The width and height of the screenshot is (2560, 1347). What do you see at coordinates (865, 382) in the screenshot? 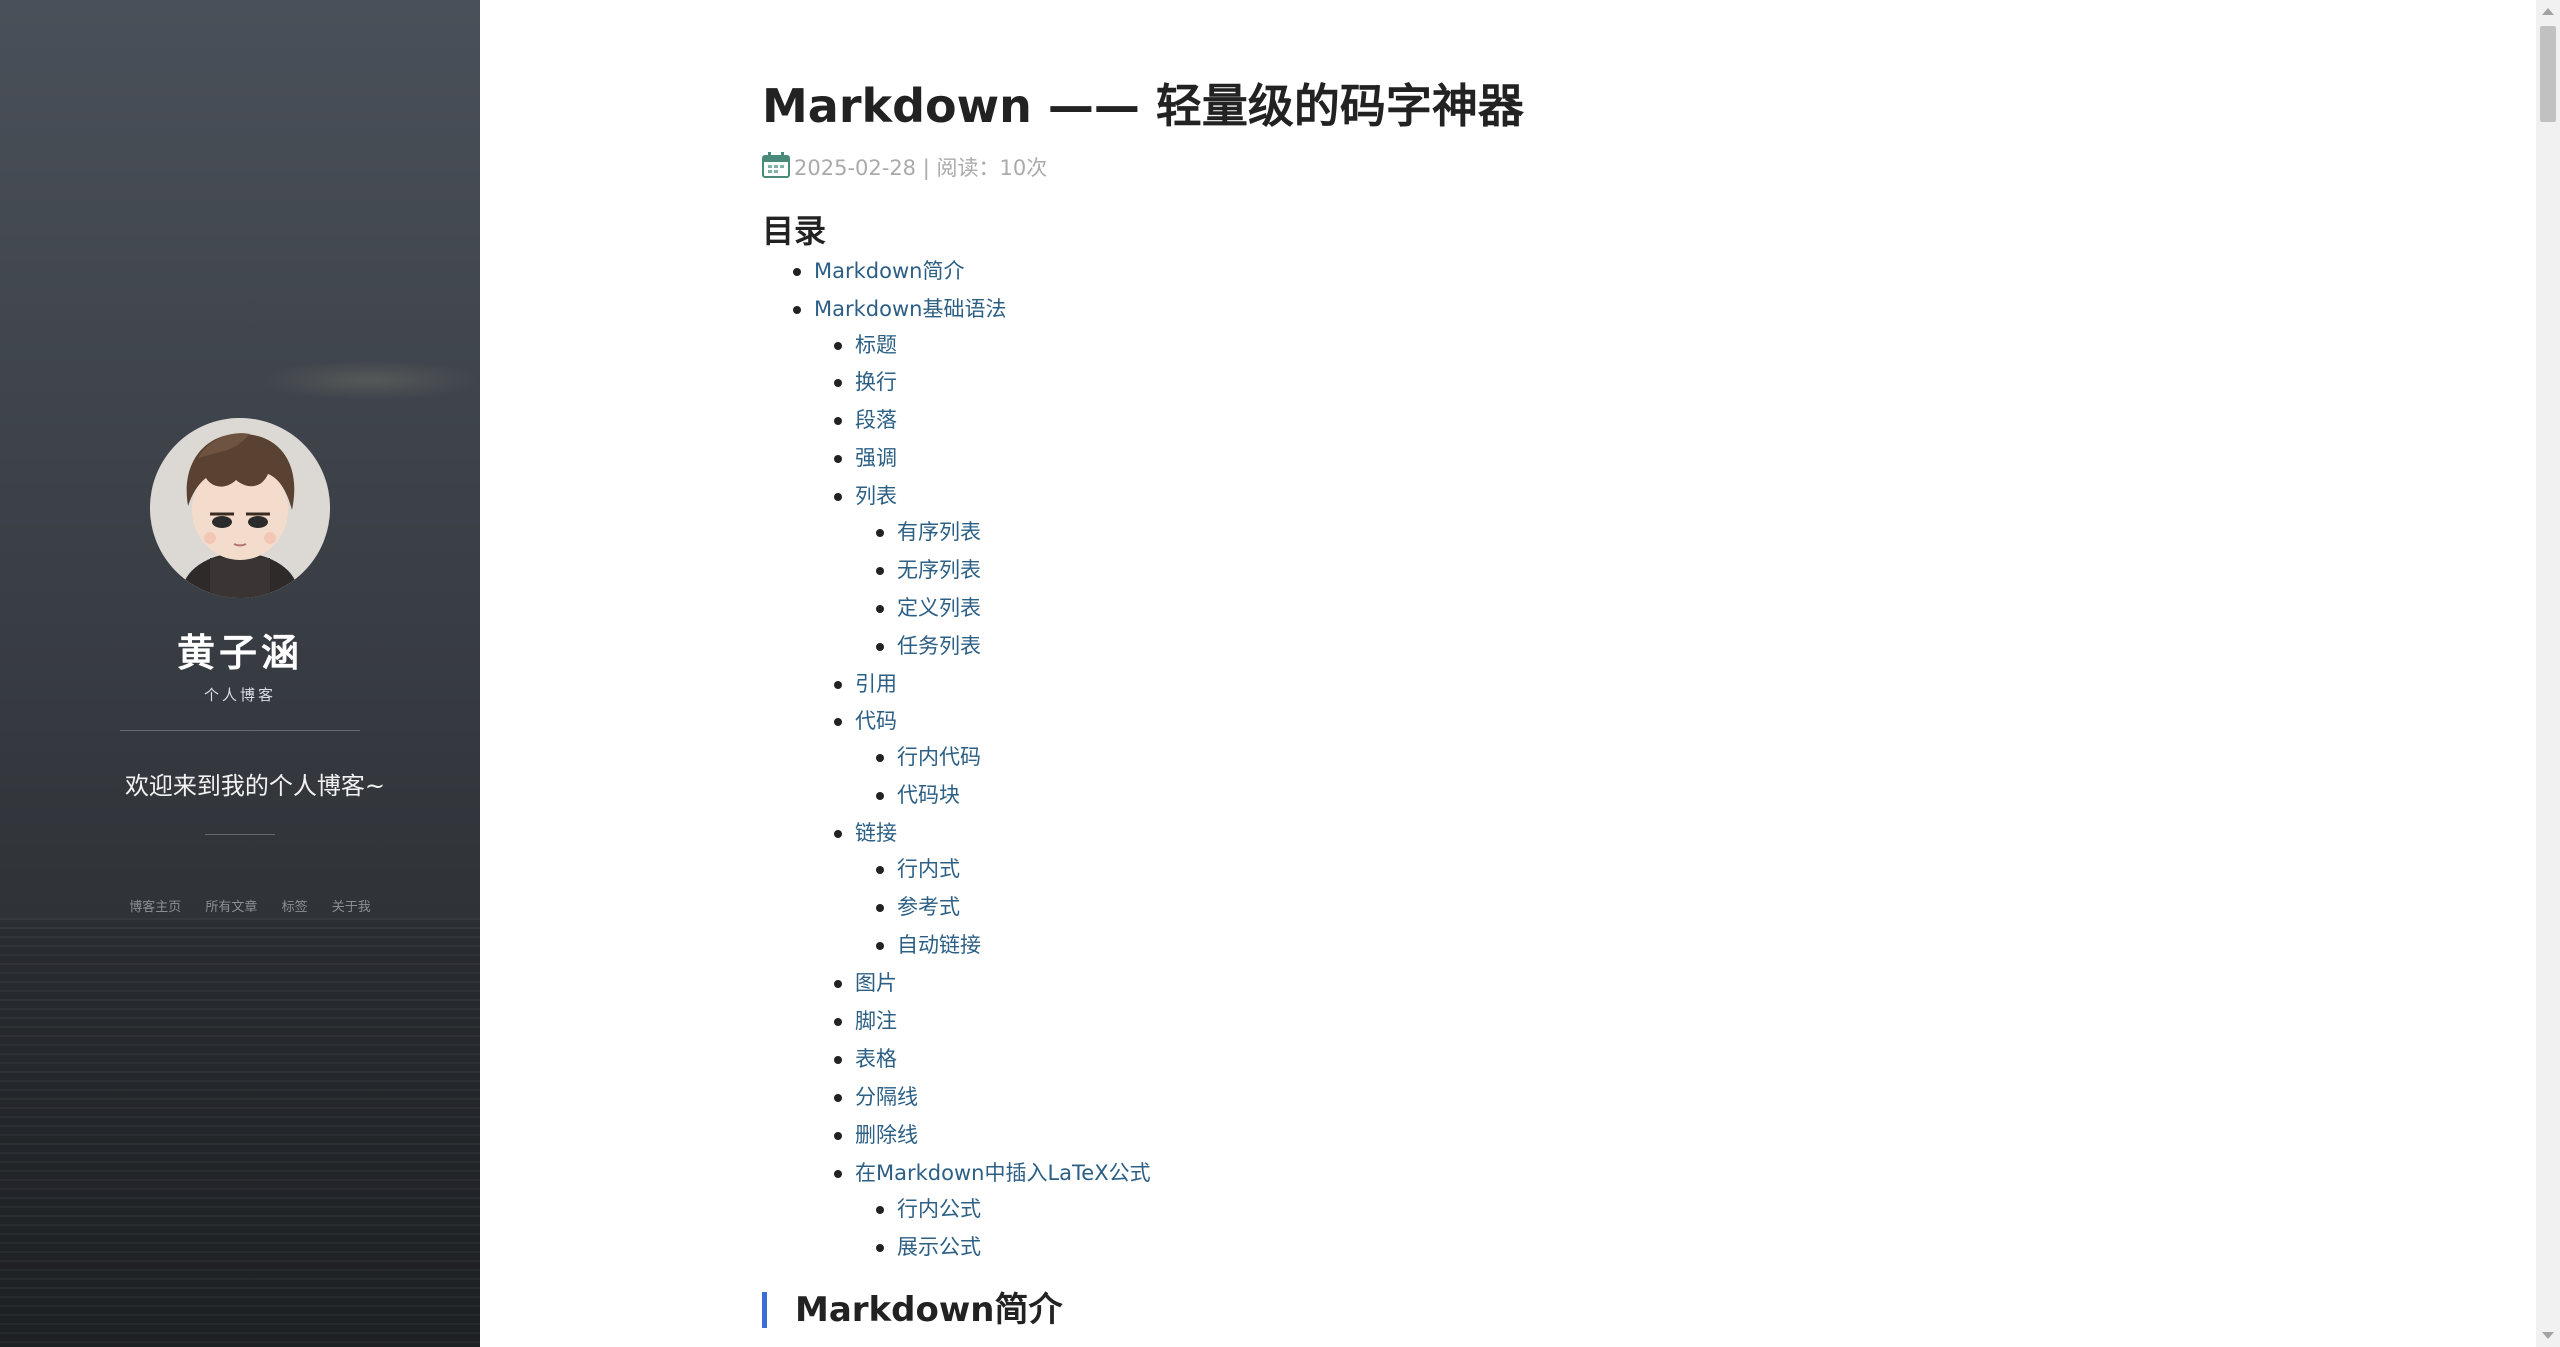
I see `toc-item: 换行` at bounding box center [865, 382].